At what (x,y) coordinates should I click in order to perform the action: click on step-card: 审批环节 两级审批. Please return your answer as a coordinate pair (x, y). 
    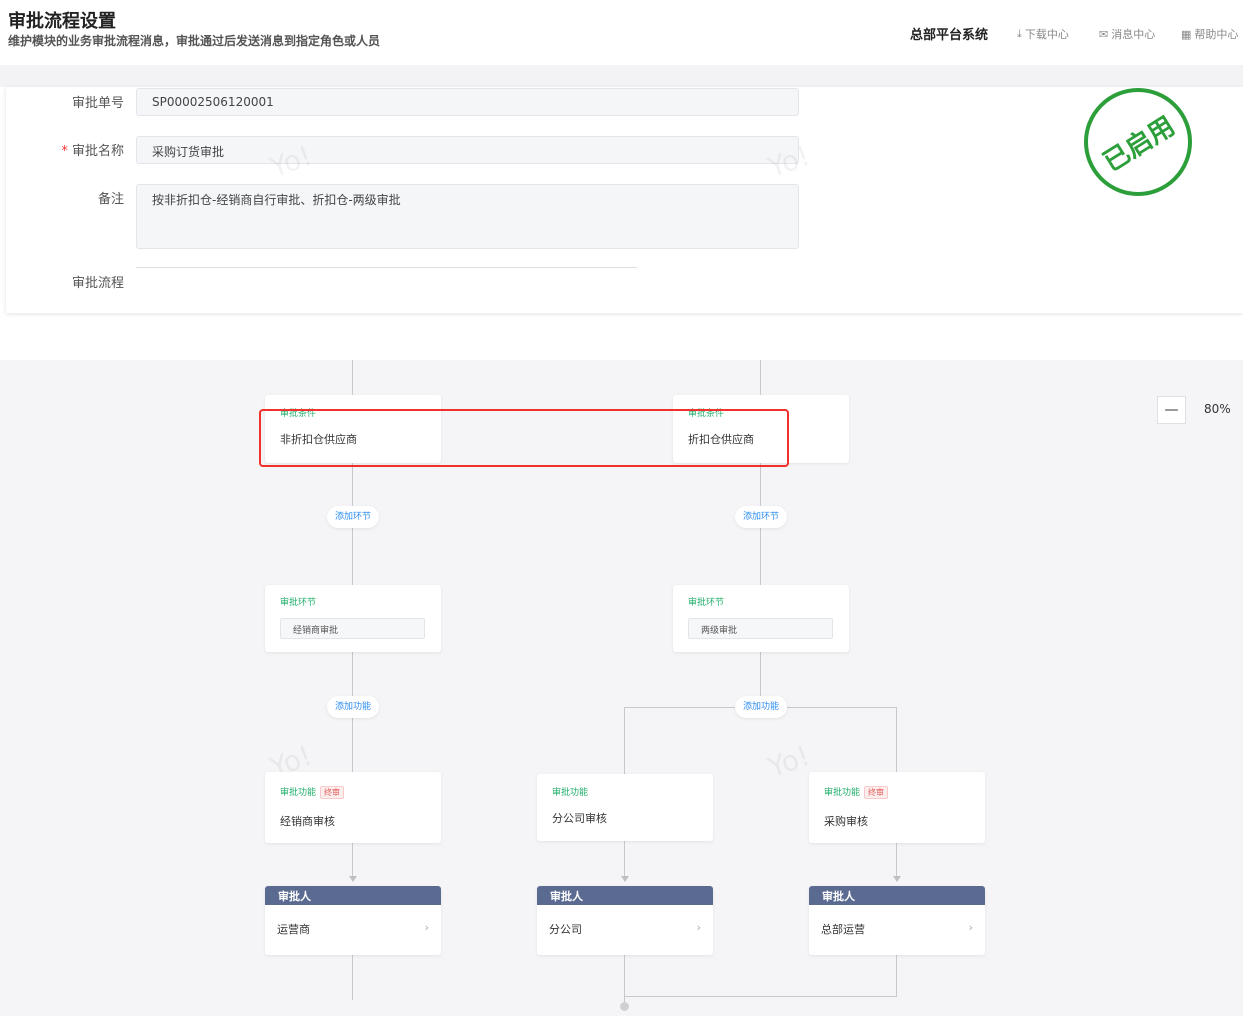
    Looking at the image, I should click on (761, 618).